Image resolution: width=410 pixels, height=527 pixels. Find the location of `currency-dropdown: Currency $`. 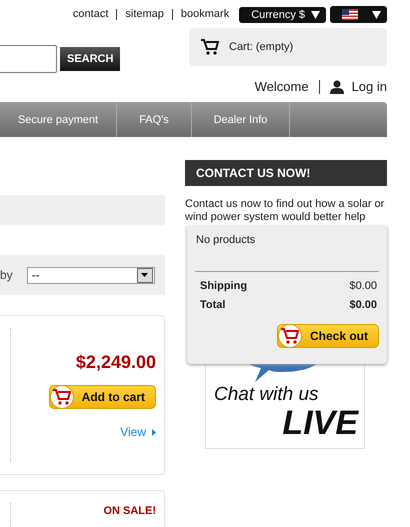

currency-dropdown: Currency $ is located at coordinates (282, 14).